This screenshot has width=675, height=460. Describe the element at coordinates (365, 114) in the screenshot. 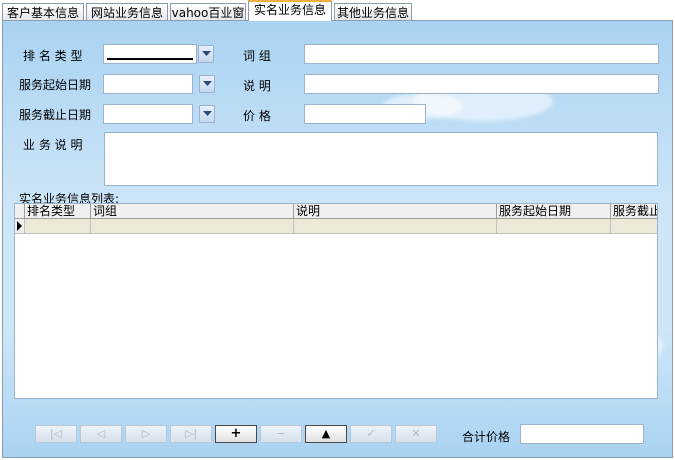

I see `price-input` at that location.